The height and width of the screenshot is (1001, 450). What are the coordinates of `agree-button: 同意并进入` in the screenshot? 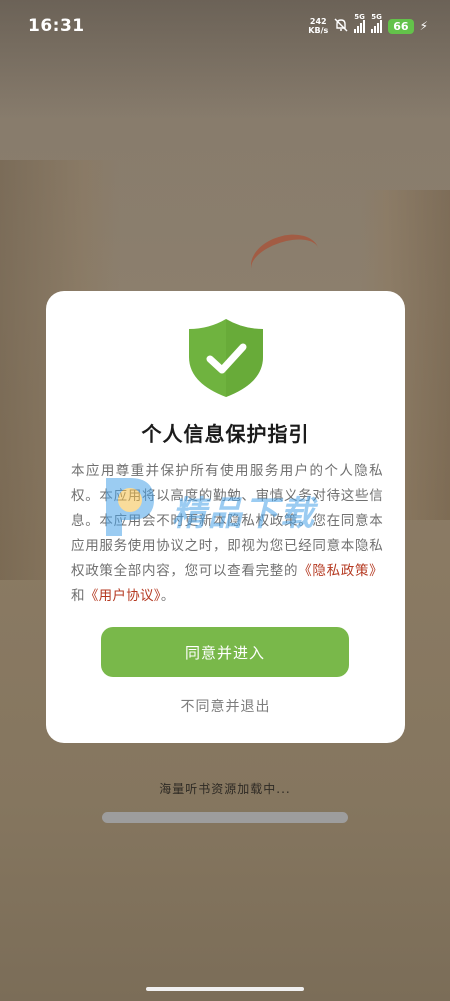 It's located at (225, 652).